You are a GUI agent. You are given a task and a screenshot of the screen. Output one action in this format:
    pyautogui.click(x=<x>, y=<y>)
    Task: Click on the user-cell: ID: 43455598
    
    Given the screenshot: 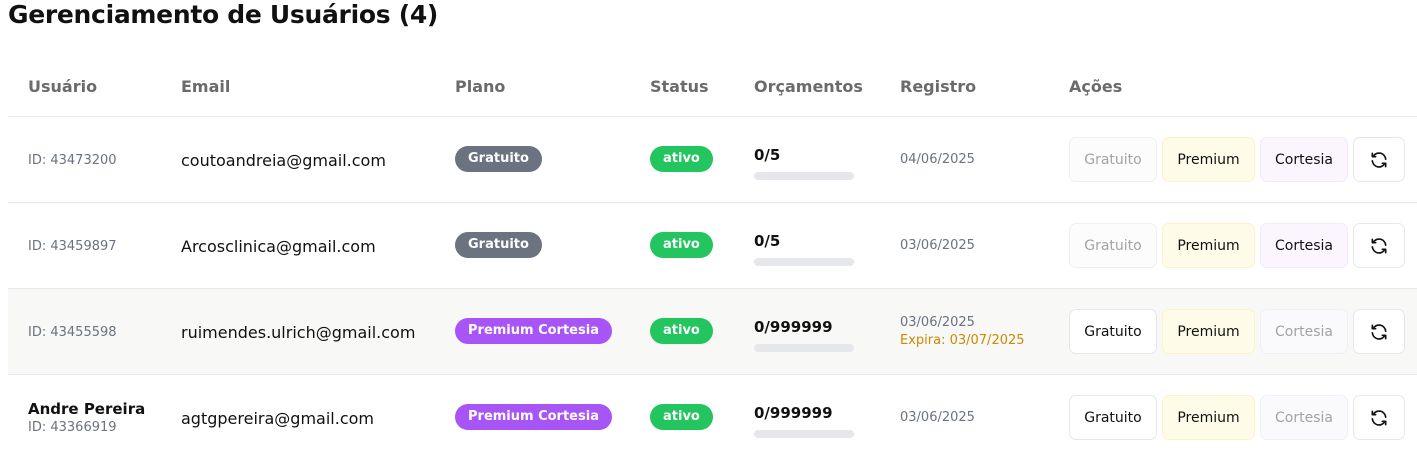 What is the action you would take?
    pyautogui.click(x=72, y=331)
    